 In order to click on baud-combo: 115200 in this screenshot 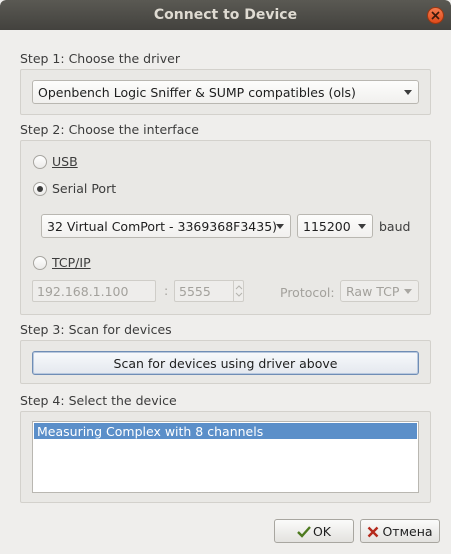, I will do `click(335, 226)`.